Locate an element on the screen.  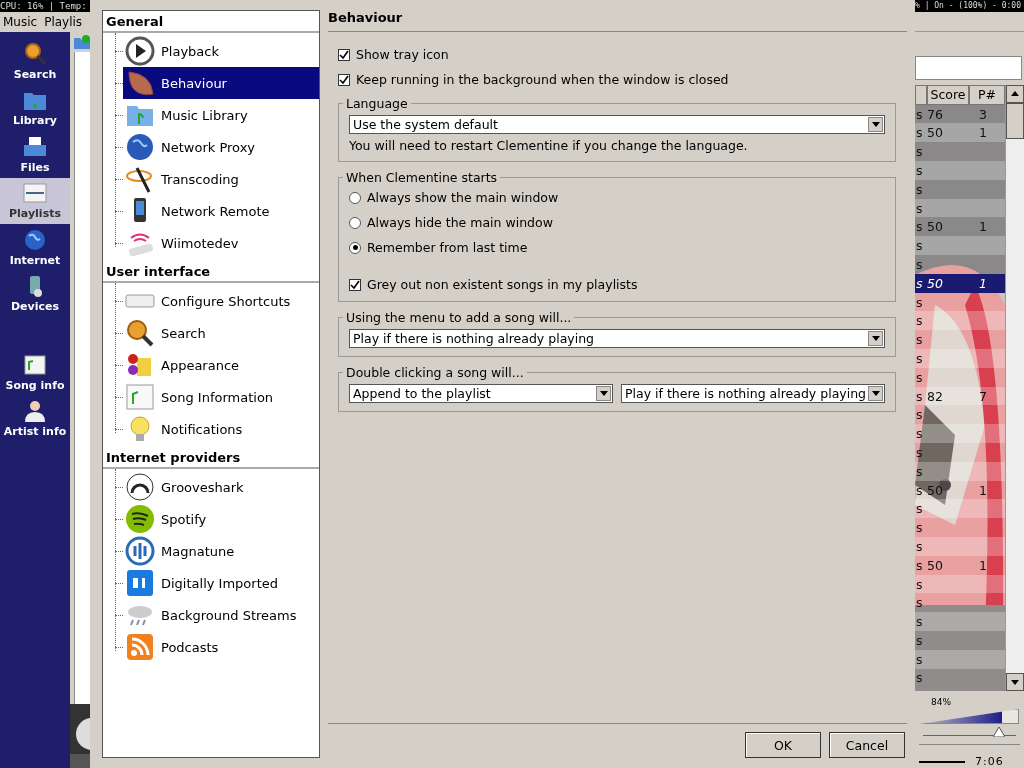
group-title: When Clementine starts is located at coordinates (422, 177).